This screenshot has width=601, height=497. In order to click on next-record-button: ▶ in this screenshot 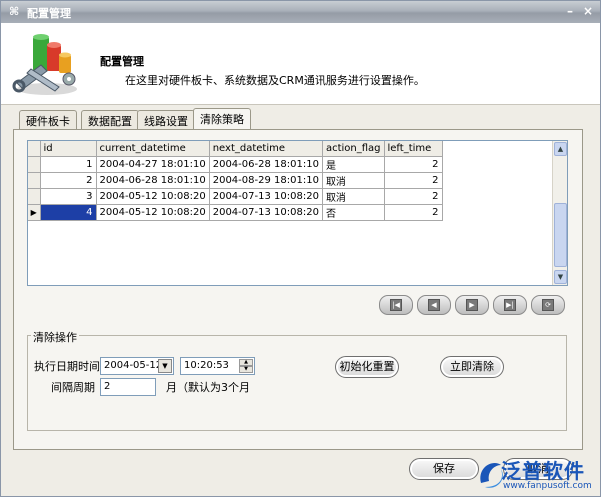, I will do `click(472, 305)`.